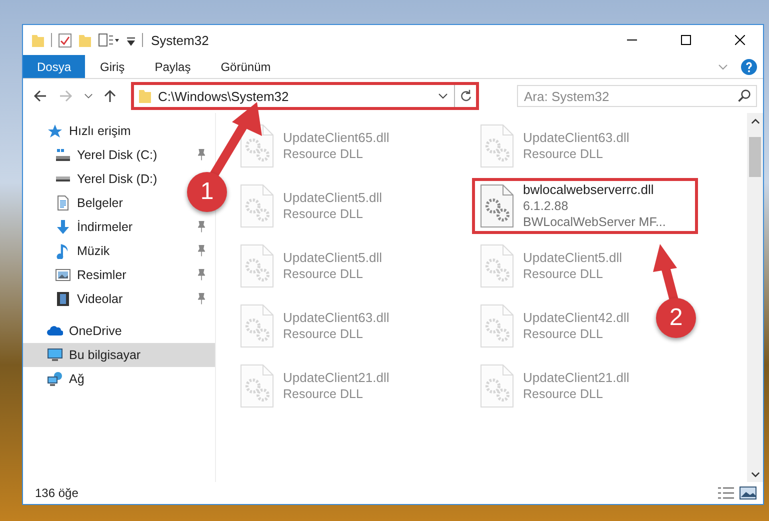 The image size is (769, 521). What do you see at coordinates (740, 40) in the screenshot?
I see `close-icon` at bounding box center [740, 40].